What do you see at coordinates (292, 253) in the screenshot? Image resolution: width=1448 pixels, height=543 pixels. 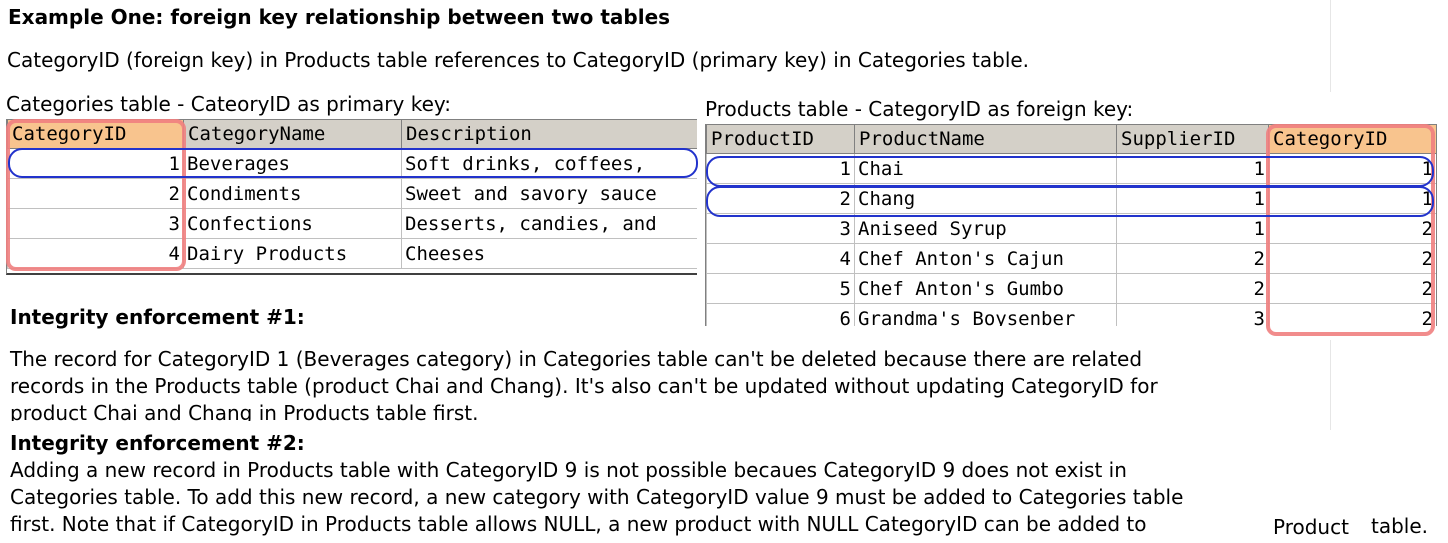 I see `cell-categoryname: Dairy Products` at bounding box center [292, 253].